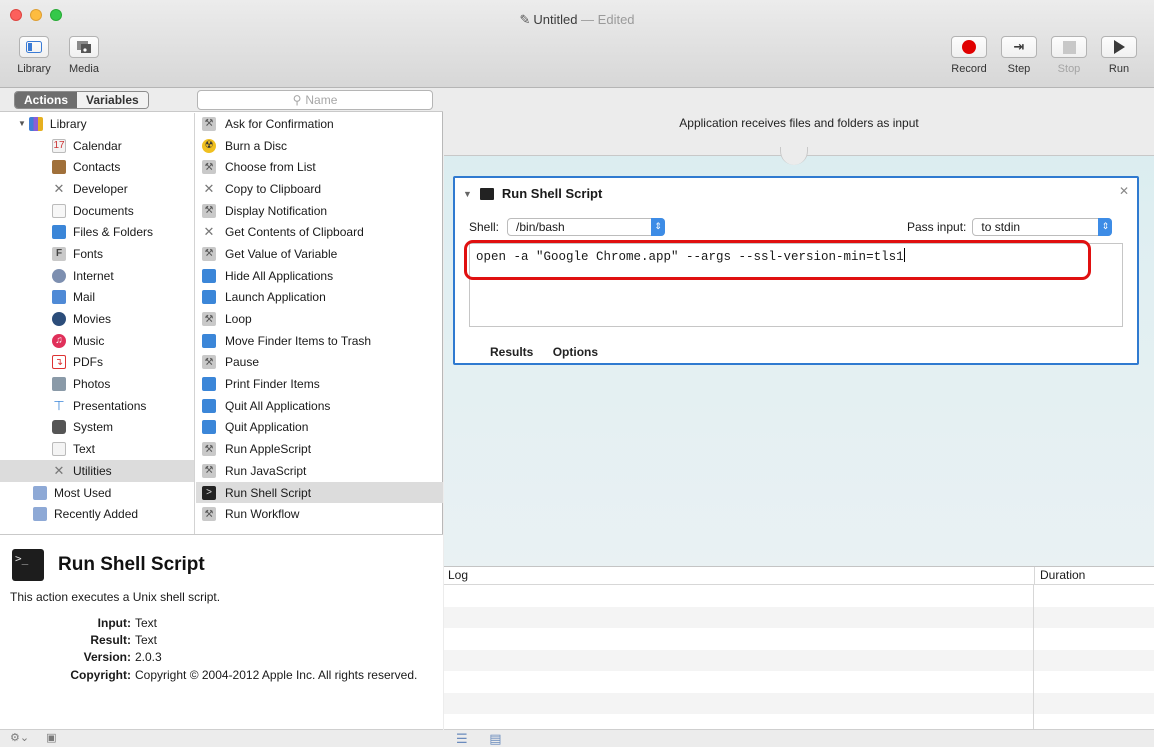 The width and height of the screenshot is (1154, 747). I want to click on category-movies: Movies, so click(97, 319).